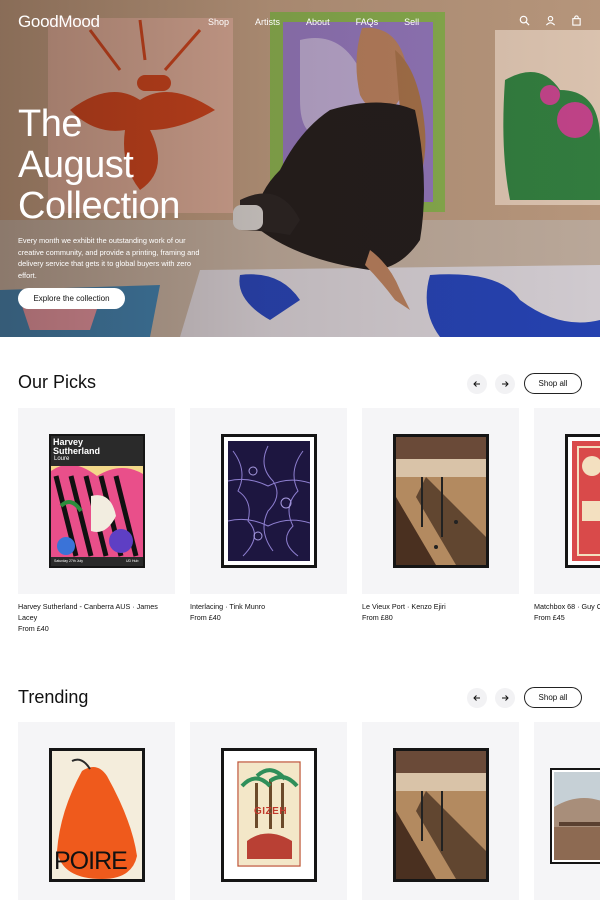  I want to click on logo: GoodMood, so click(59, 22).